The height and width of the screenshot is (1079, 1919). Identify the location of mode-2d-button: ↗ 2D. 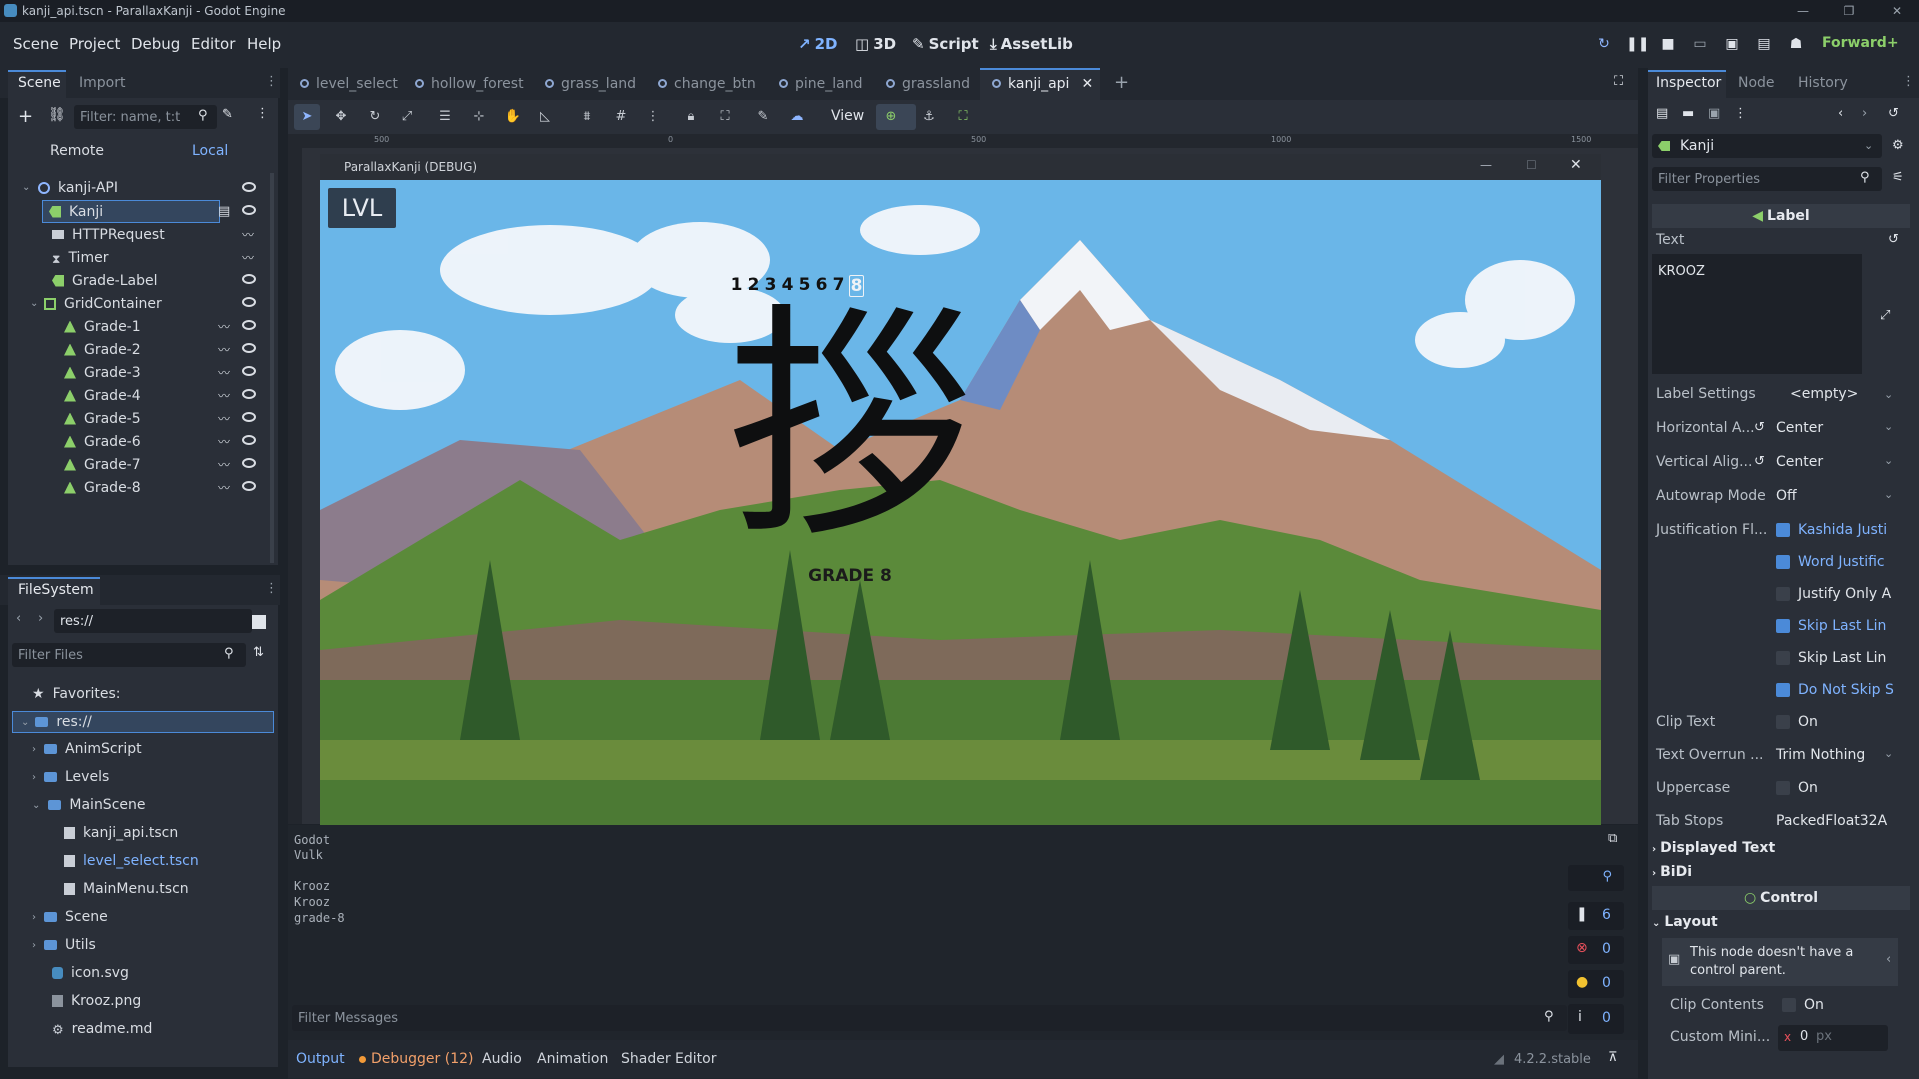
(817, 44).